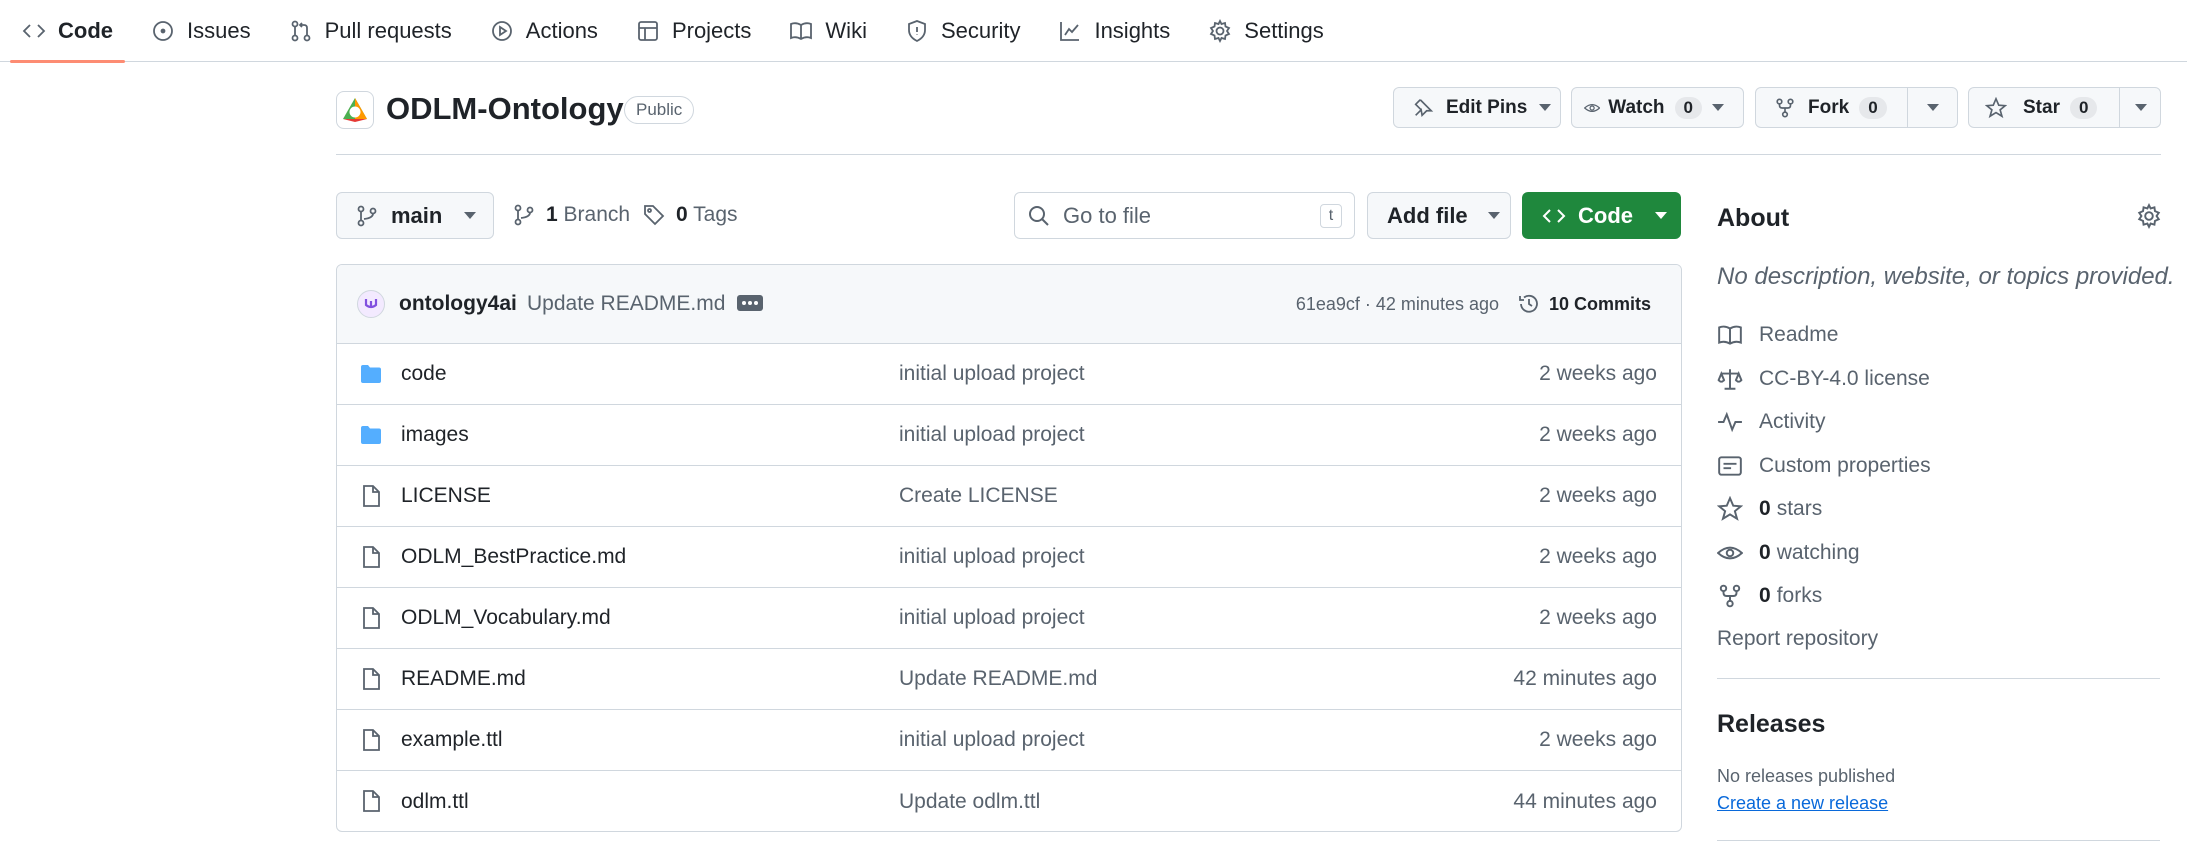 This screenshot has width=2187, height=845. I want to click on issue-opened-icon, so click(163, 30).